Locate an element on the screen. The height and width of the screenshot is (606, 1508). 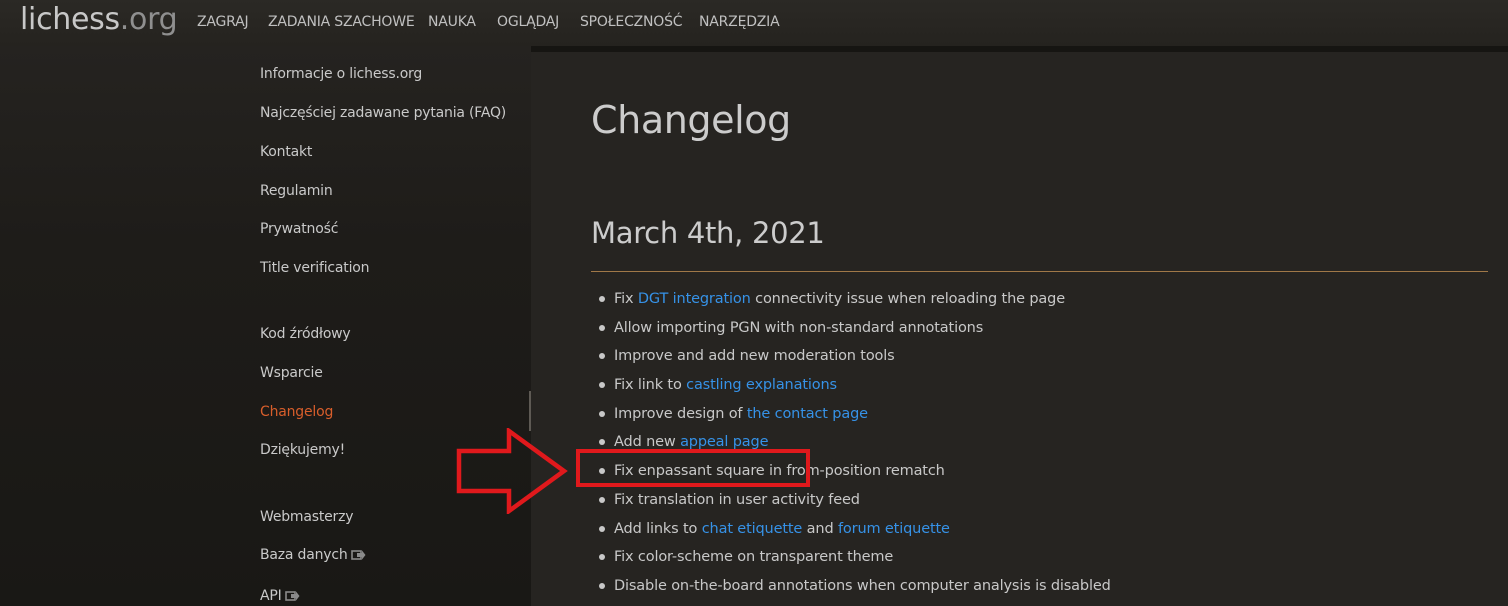
castling-explanations-link: castling explanations is located at coordinates (761, 385).